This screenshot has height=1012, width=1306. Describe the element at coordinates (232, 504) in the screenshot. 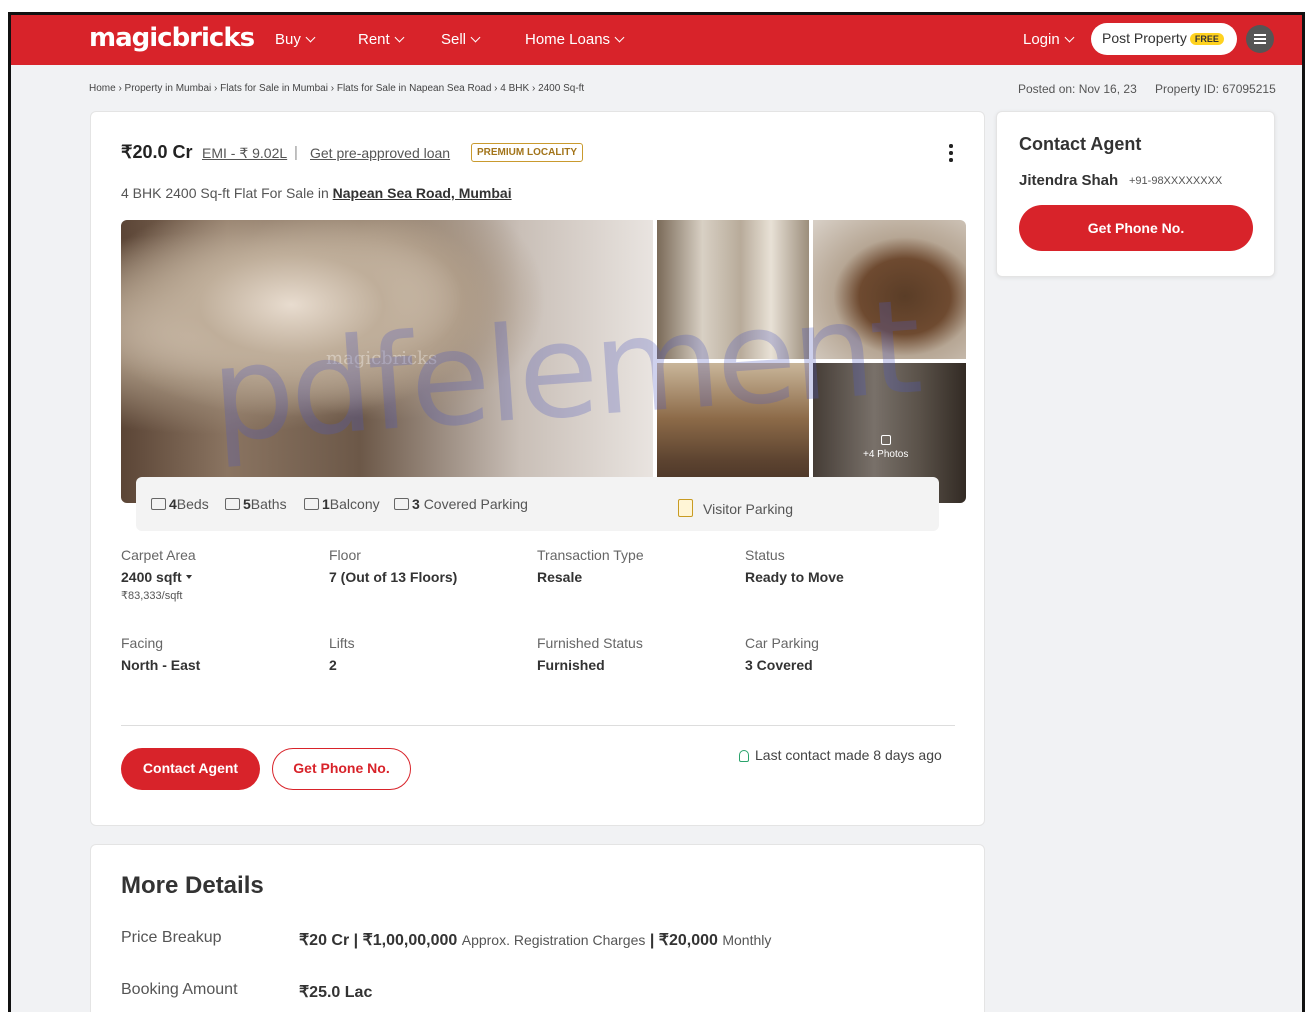

I see `bath-icon` at that location.